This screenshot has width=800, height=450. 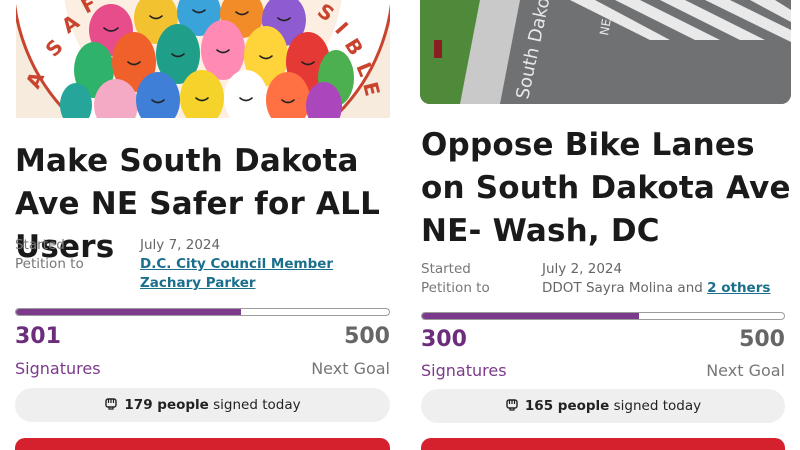 I want to click on petition-target-link: D.C. City Council Member Zachary Parker, so click(x=236, y=273).